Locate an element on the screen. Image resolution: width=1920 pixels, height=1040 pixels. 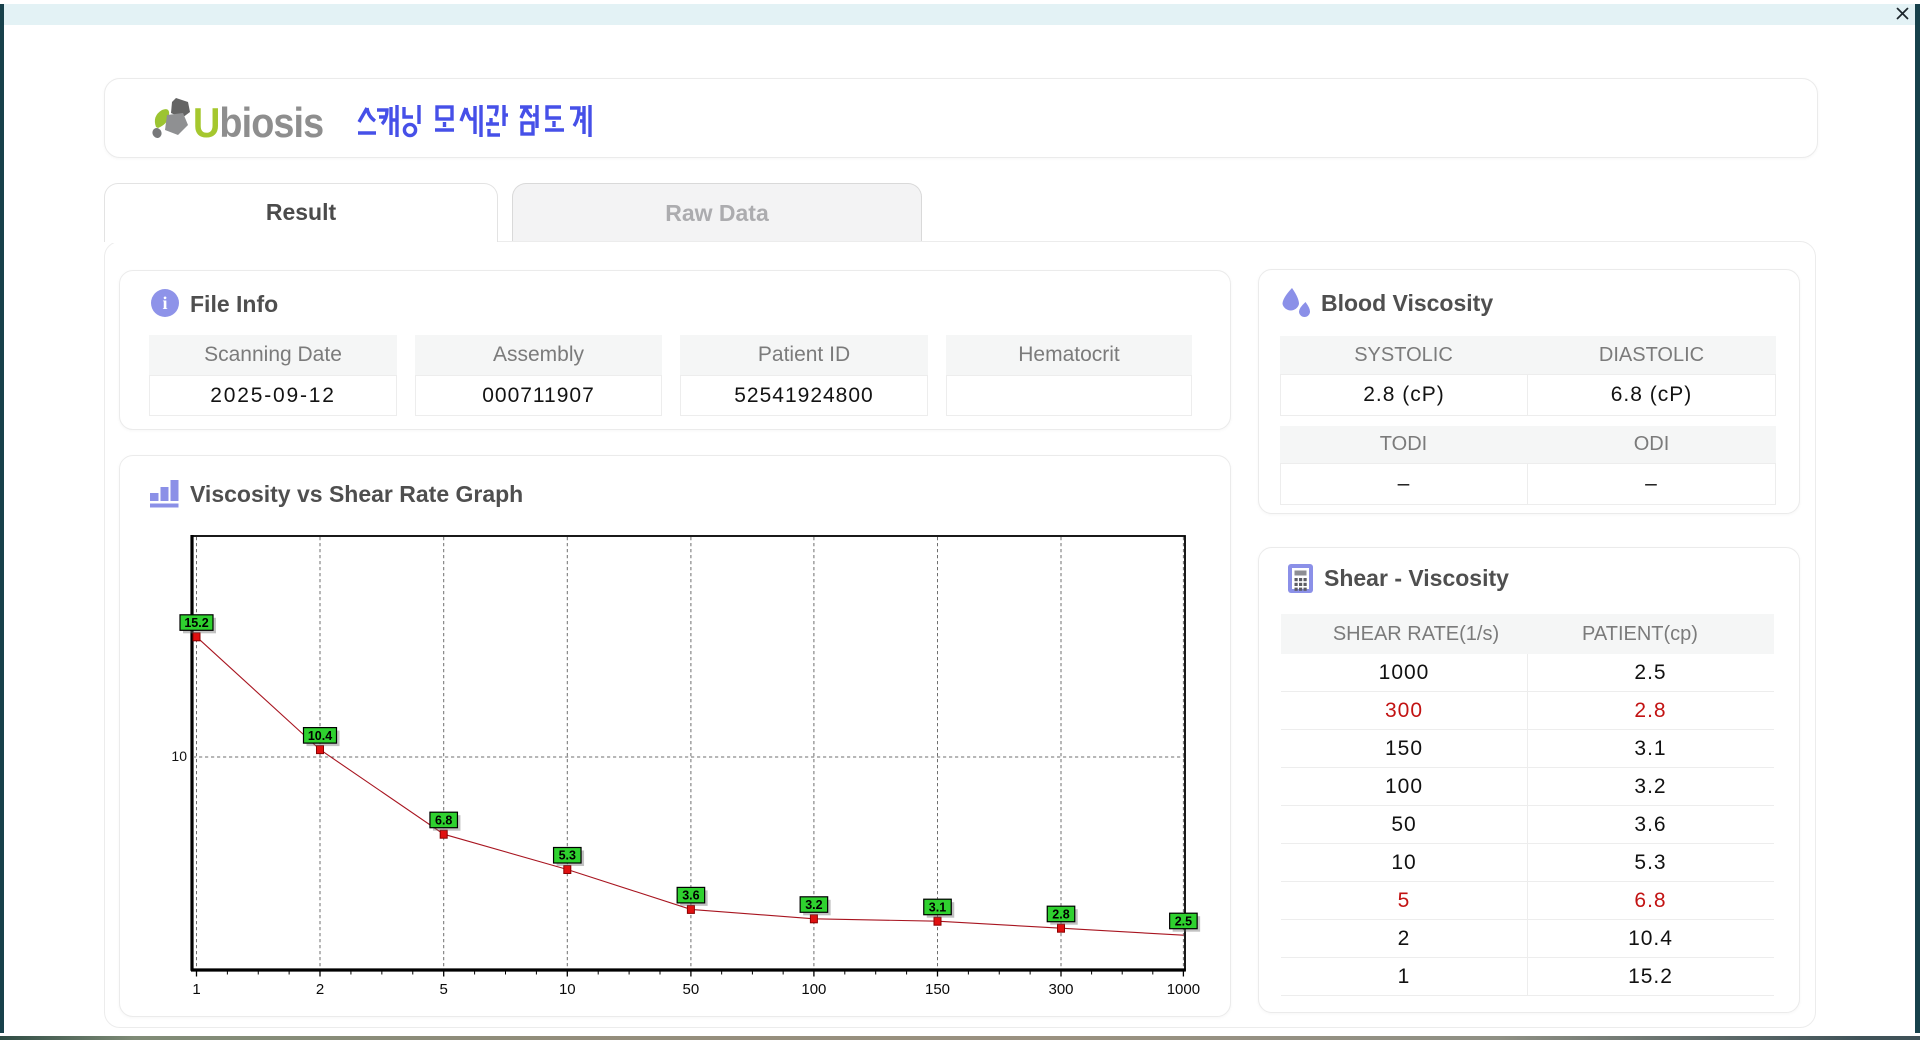
svg-text: 10.4 is located at coordinates (320, 736).